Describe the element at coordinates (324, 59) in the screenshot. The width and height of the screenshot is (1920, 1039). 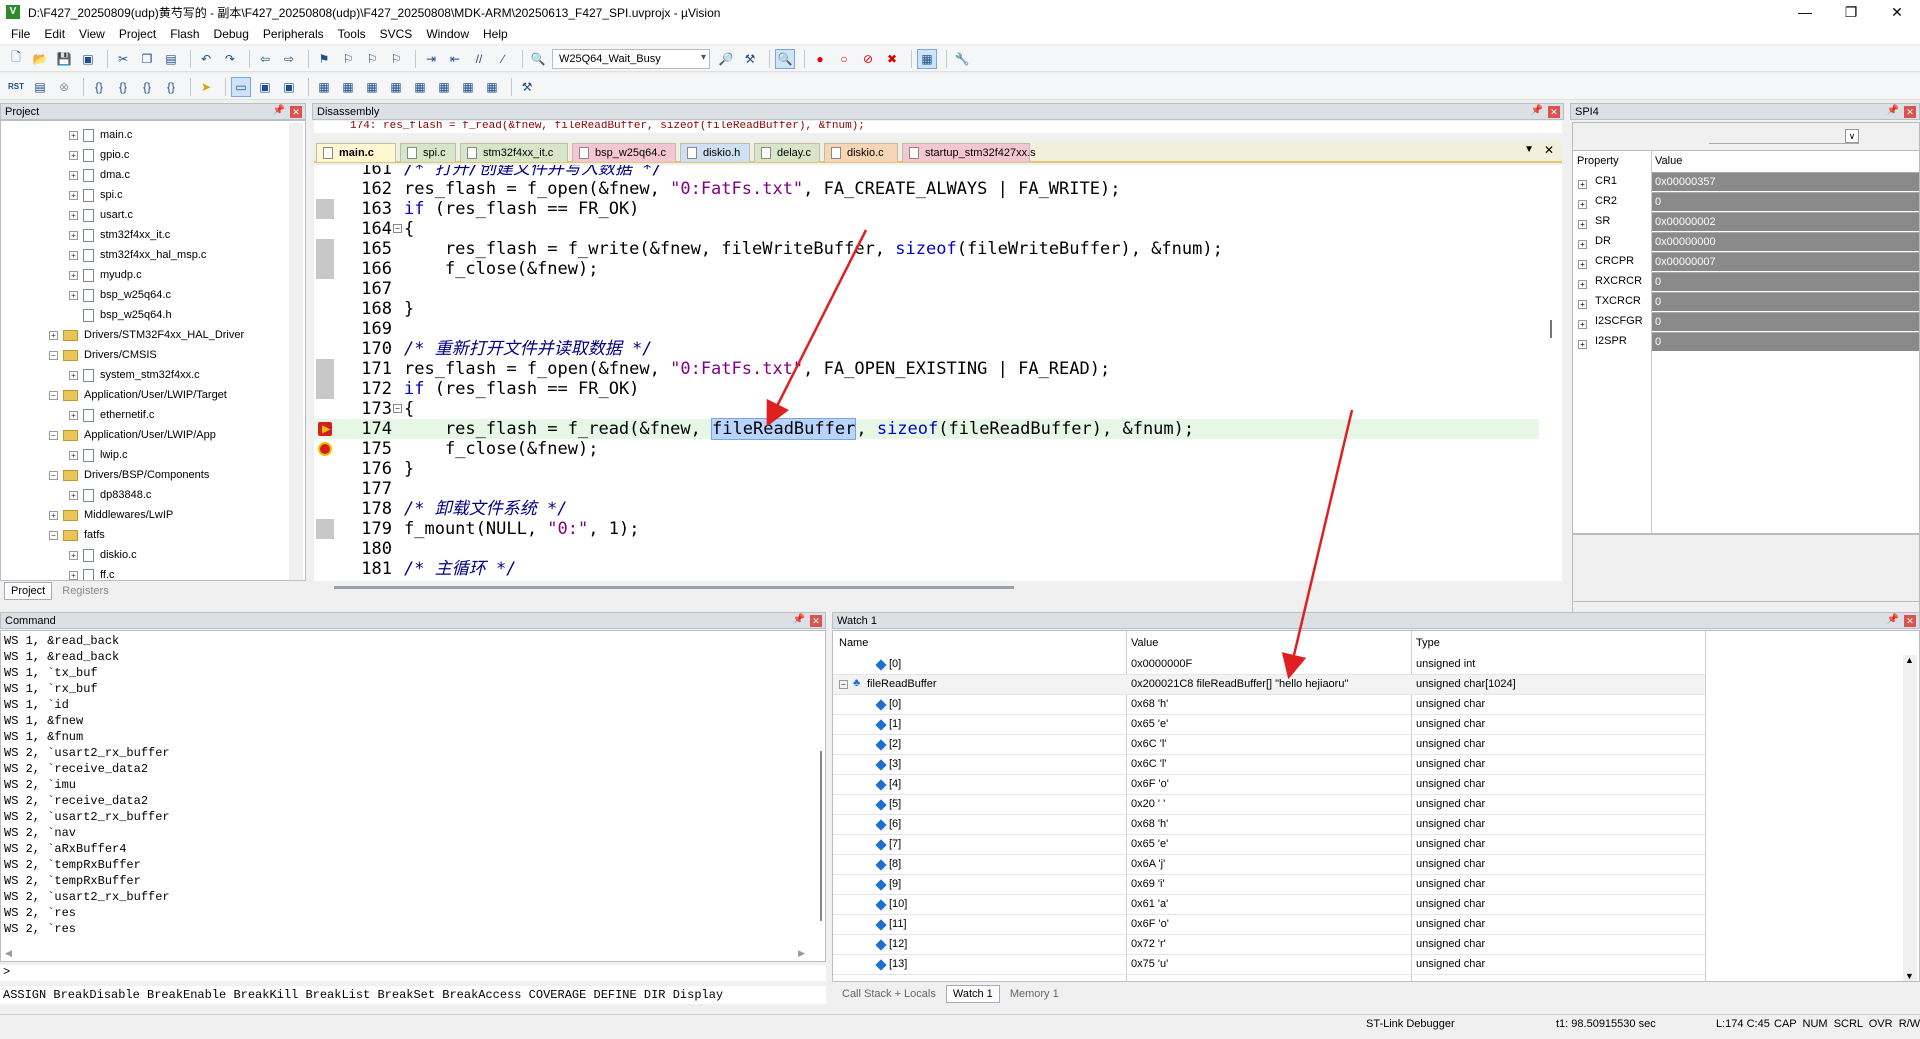
I see `bookmark-icon: ⚑` at that location.